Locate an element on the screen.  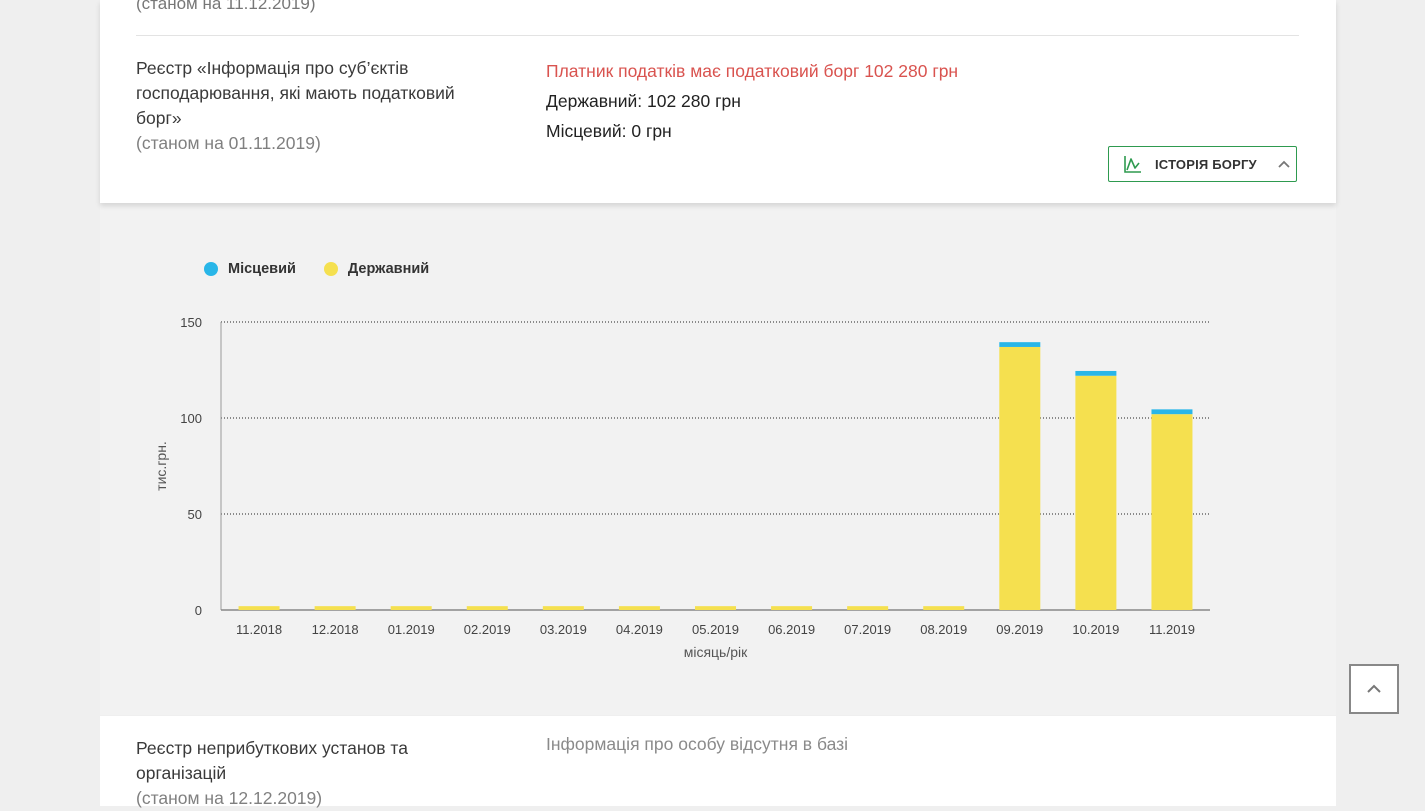
x-tick-label: 10.2019 is located at coordinates (1095, 629).